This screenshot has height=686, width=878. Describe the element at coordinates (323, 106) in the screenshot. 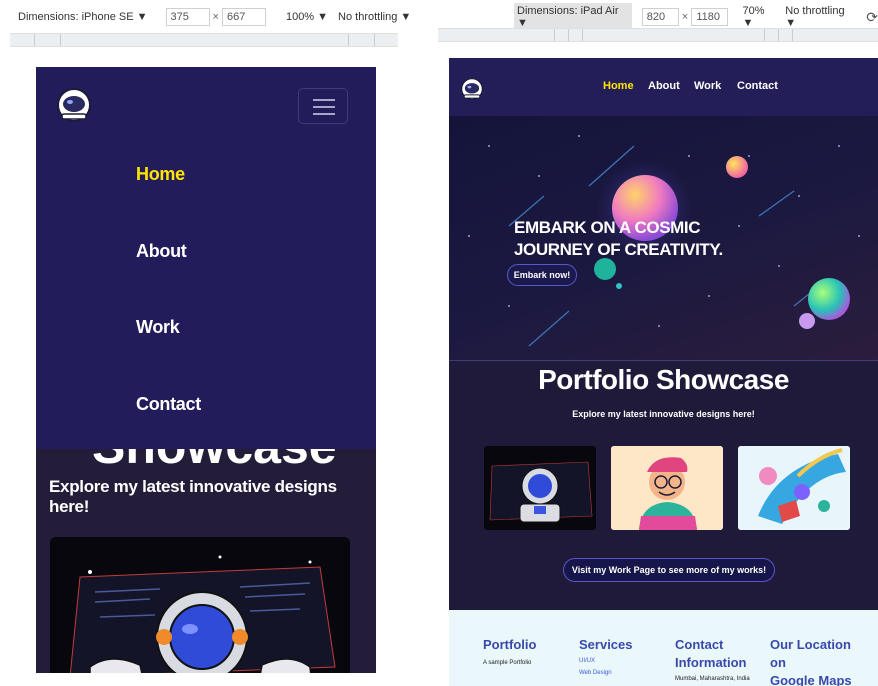

I see `hamburger-menu-icon` at that location.